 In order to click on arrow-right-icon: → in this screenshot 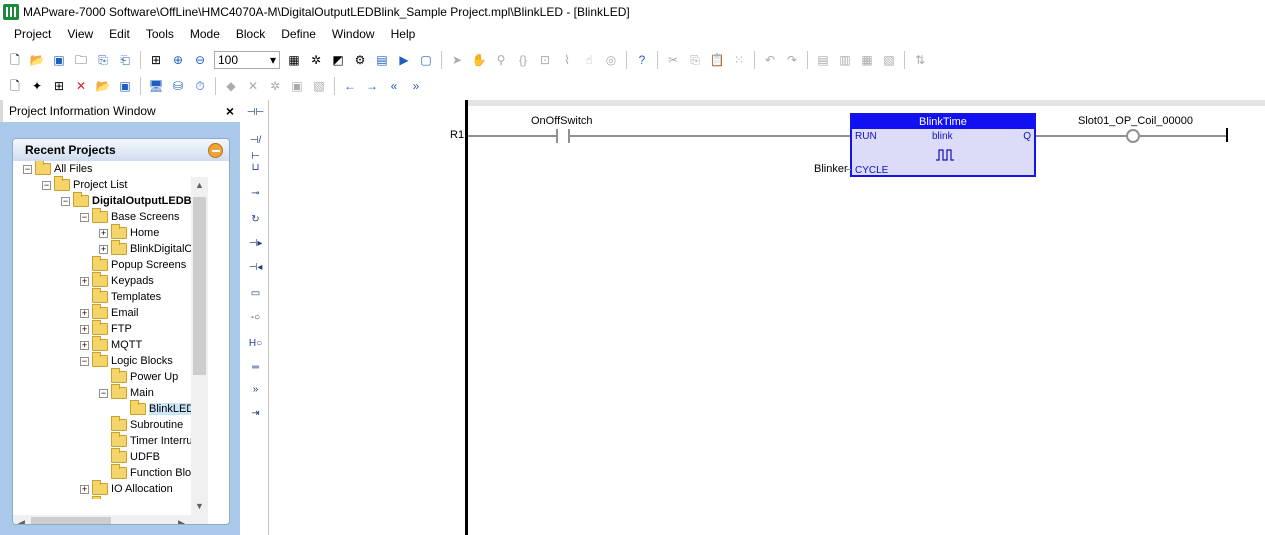, I will do `click(372, 86)`.